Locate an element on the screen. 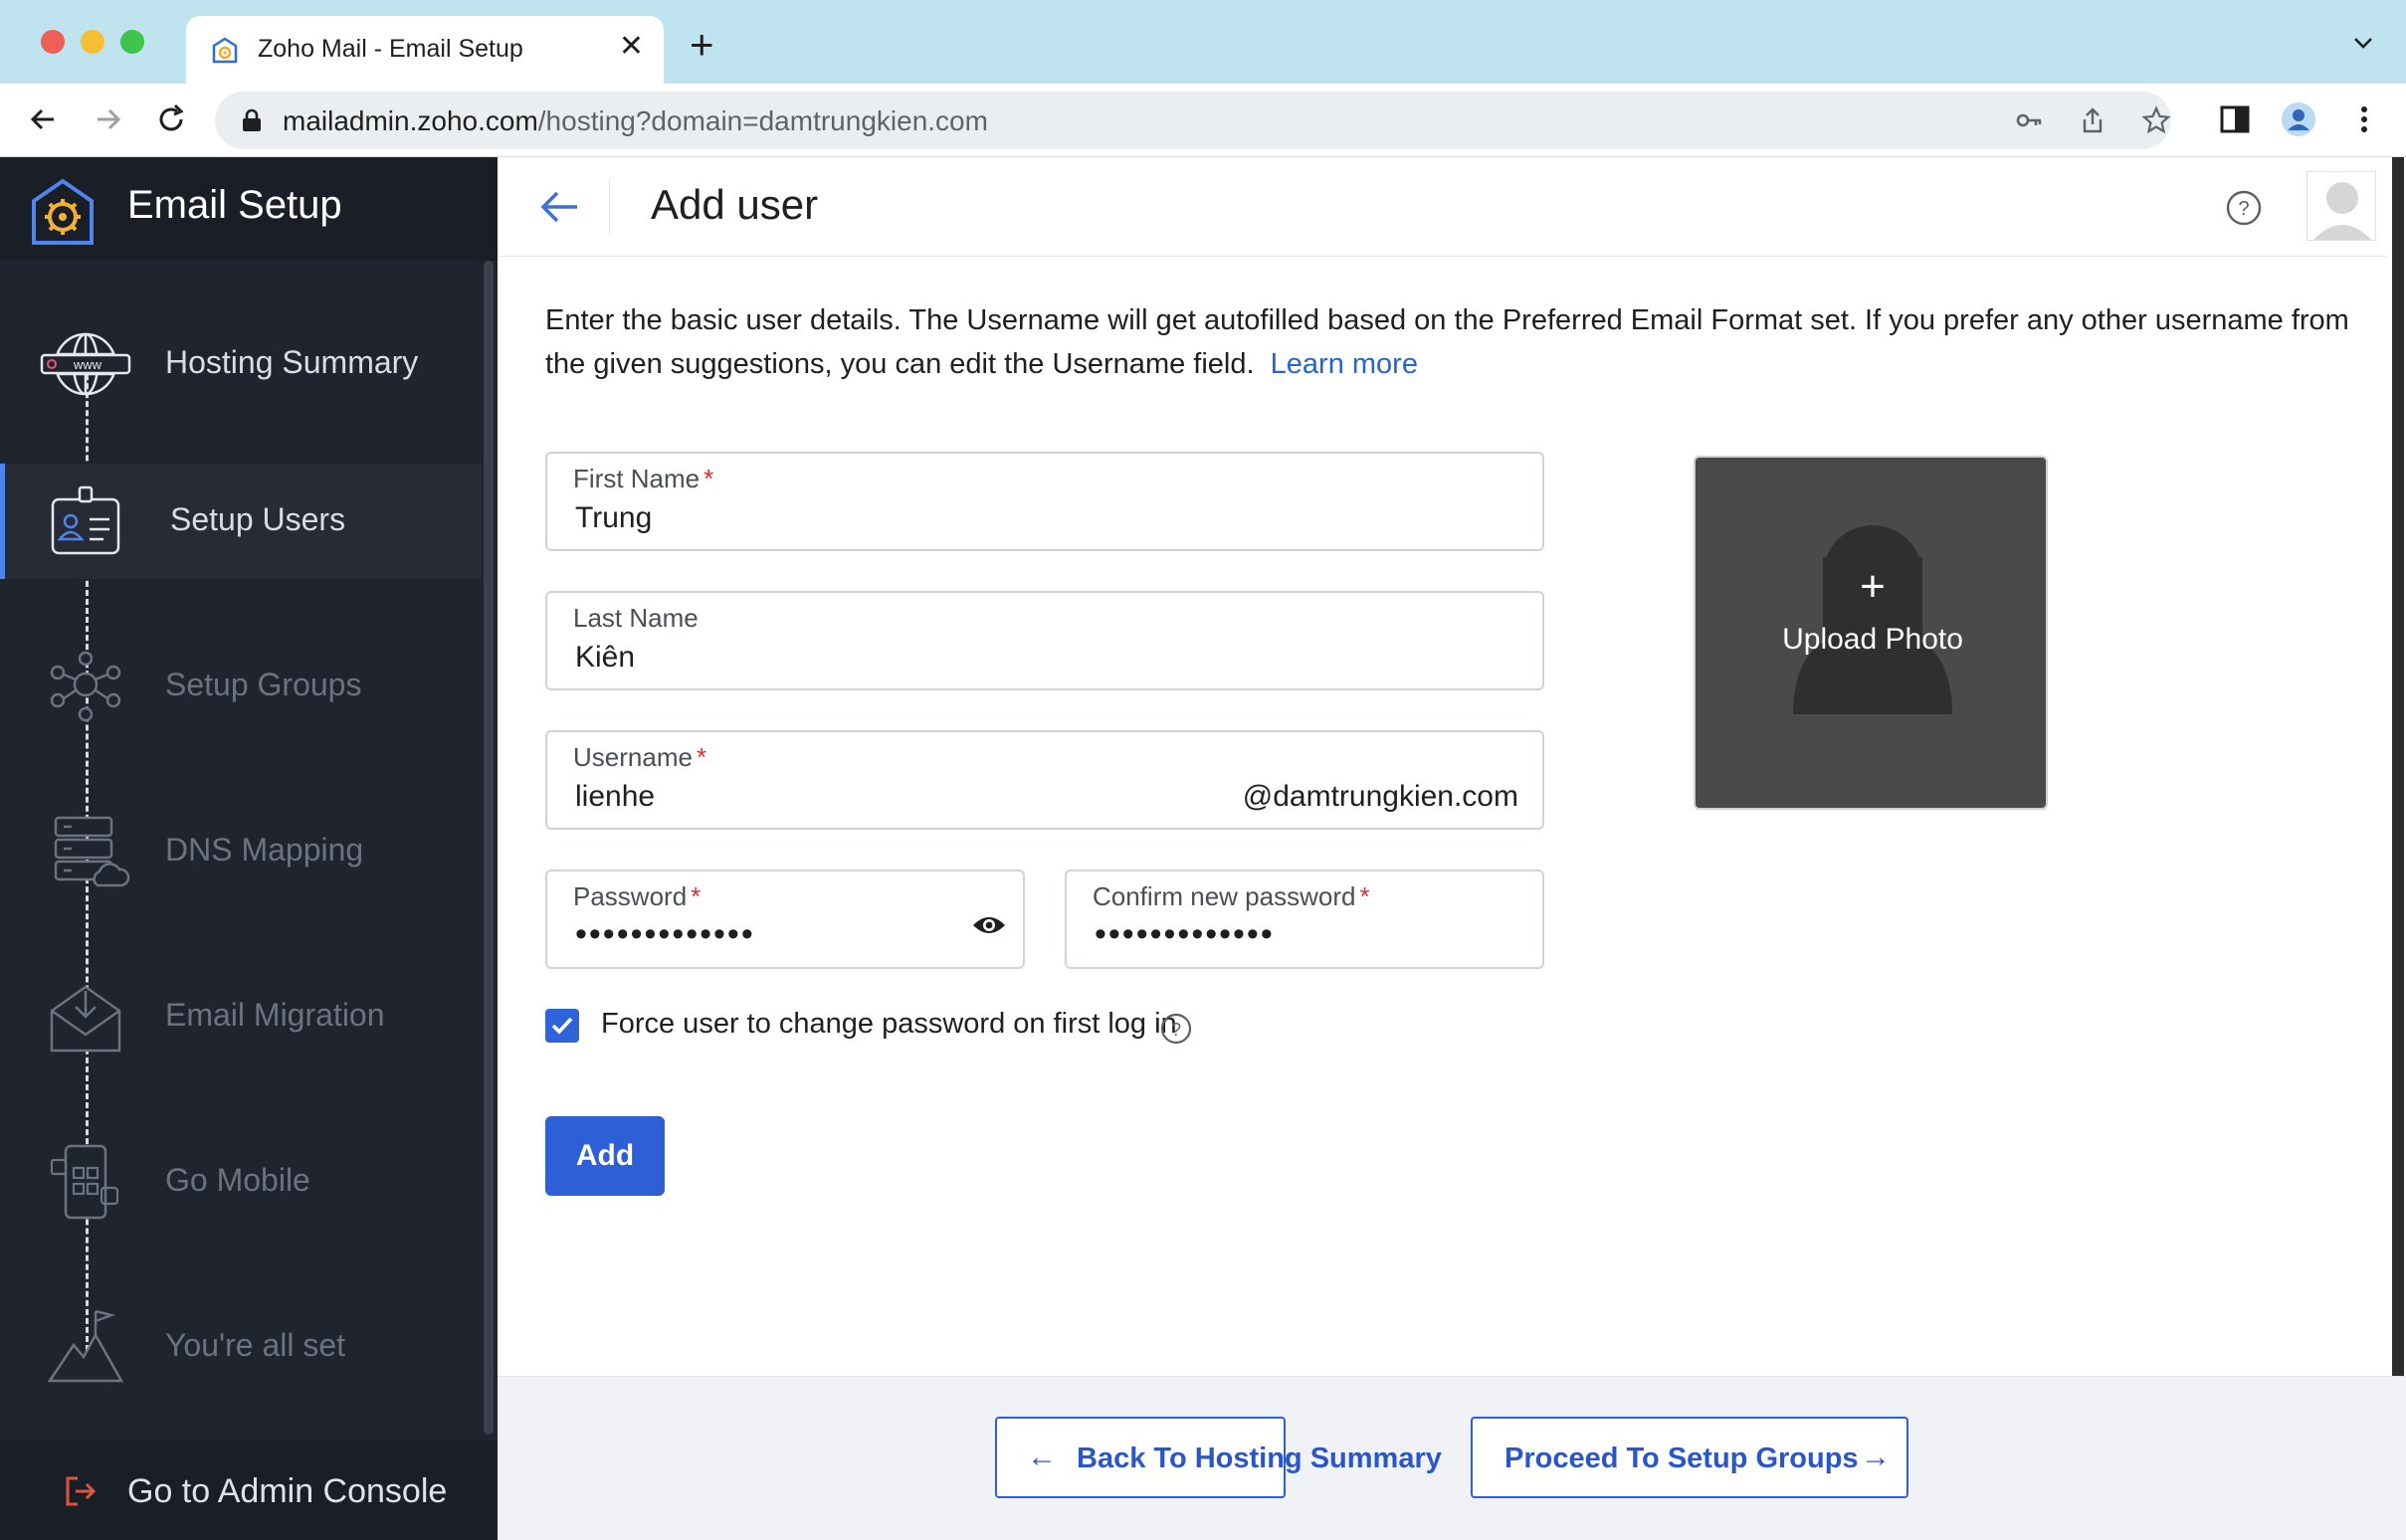 Image resolution: width=2406 pixels, height=1540 pixels. chevron-down-icon is located at coordinates (2363, 43).